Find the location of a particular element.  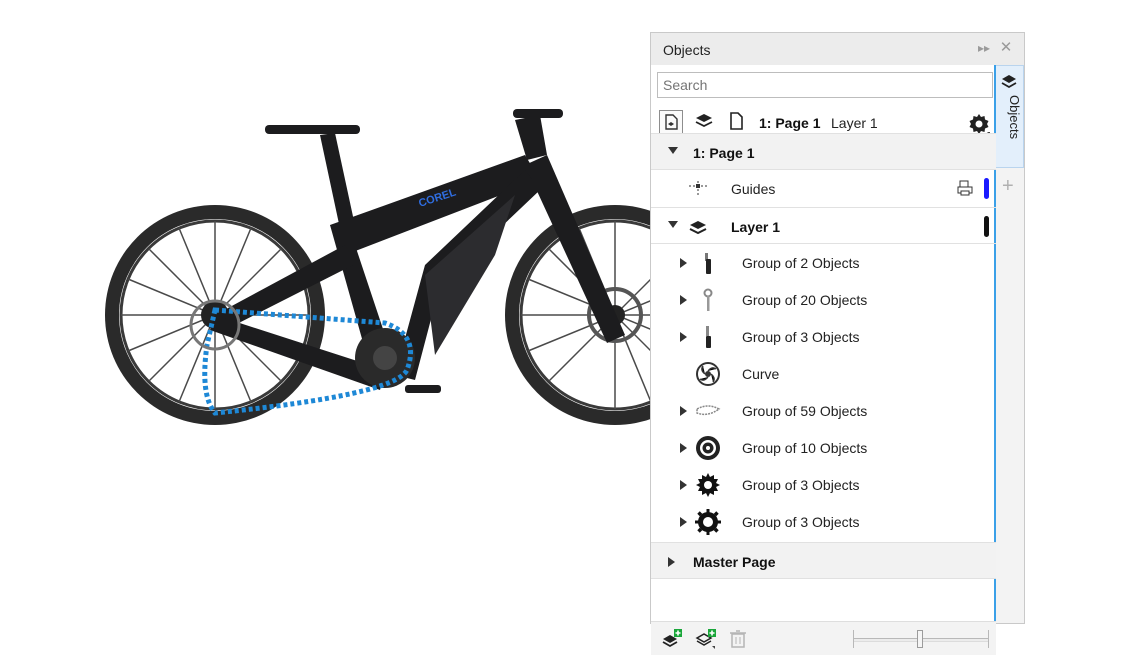

expand-docker-icon: ▸▸ is located at coordinates (984, 48).